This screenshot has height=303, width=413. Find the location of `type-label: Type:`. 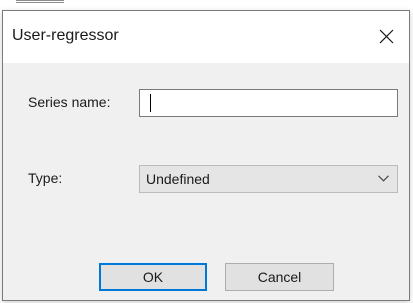

type-label: Type: is located at coordinates (45, 178).